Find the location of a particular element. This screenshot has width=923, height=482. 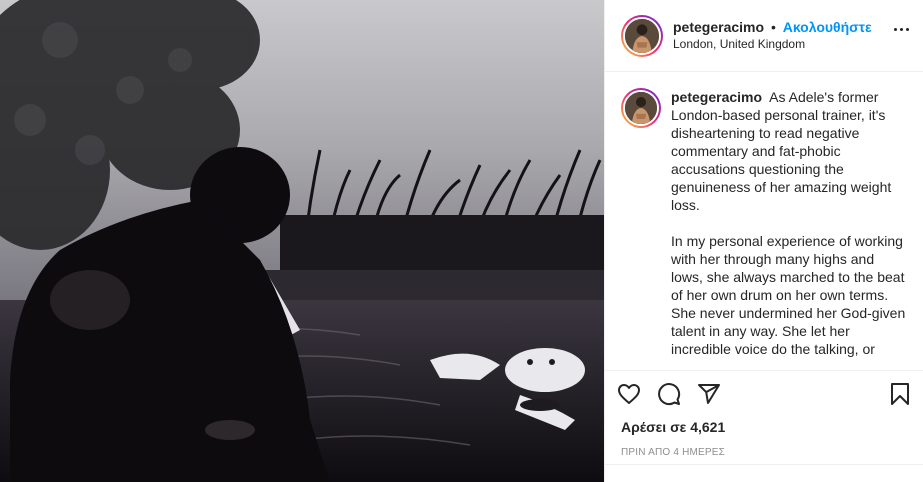

share-icon is located at coordinates (717, 394).